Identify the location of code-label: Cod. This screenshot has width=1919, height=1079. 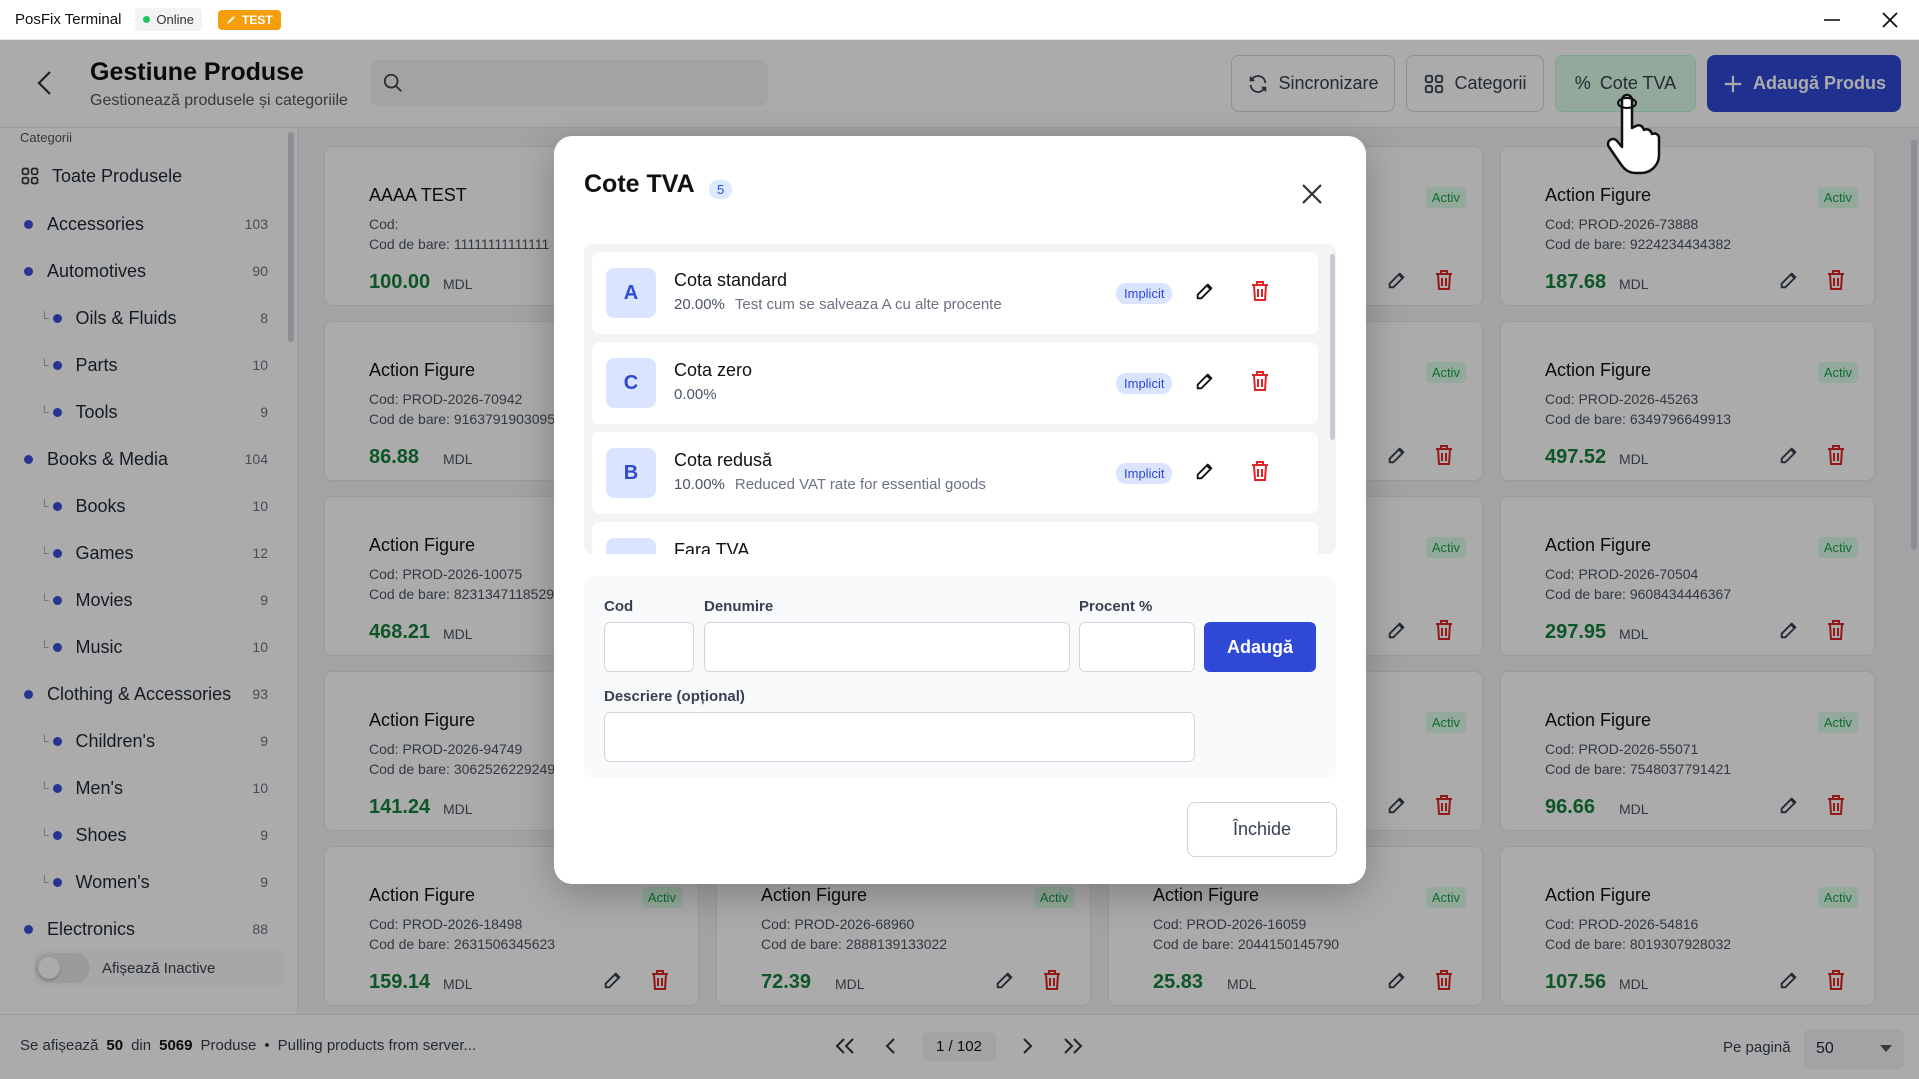
(619, 606).